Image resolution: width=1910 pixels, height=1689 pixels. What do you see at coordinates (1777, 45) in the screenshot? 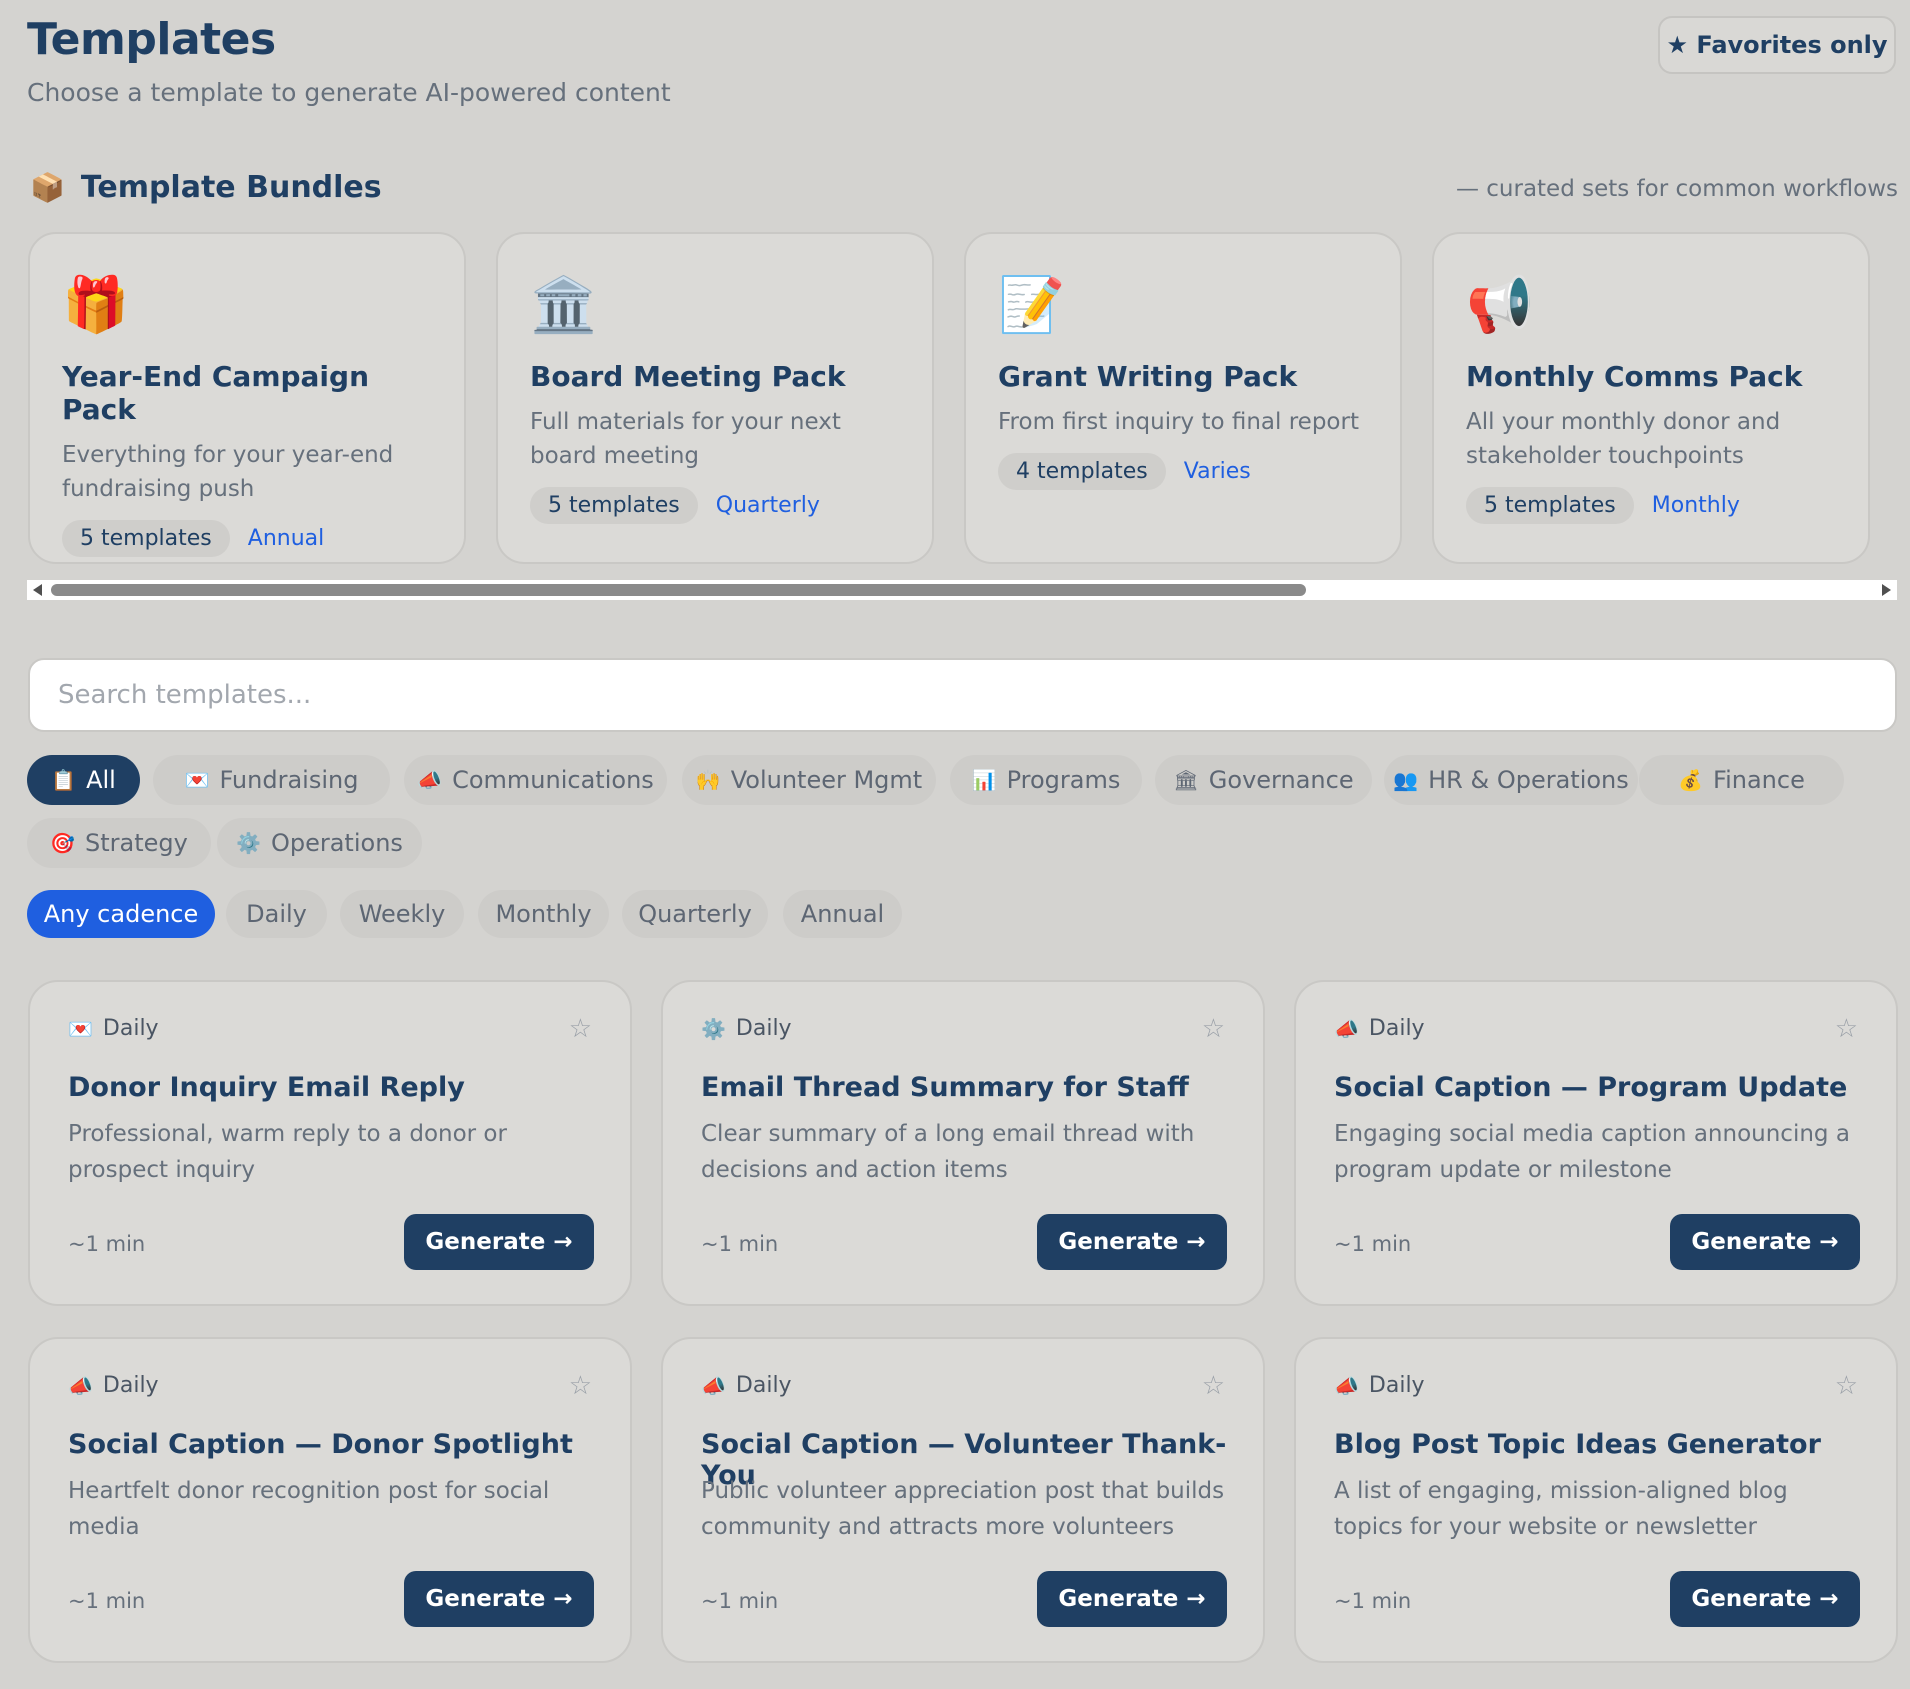
I see `favorites-only-button: ★ Favorites only` at bounding box center [1777, 45].